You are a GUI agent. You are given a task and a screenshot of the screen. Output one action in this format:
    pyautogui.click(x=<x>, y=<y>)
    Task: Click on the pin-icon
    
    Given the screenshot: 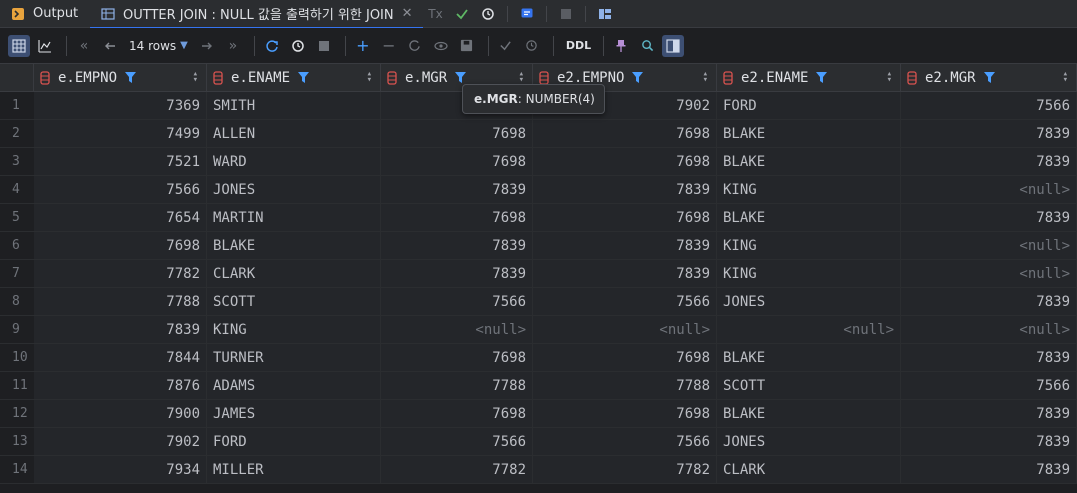 What is the action you would take?
    pyautogui.click(x=621, y=46)
    